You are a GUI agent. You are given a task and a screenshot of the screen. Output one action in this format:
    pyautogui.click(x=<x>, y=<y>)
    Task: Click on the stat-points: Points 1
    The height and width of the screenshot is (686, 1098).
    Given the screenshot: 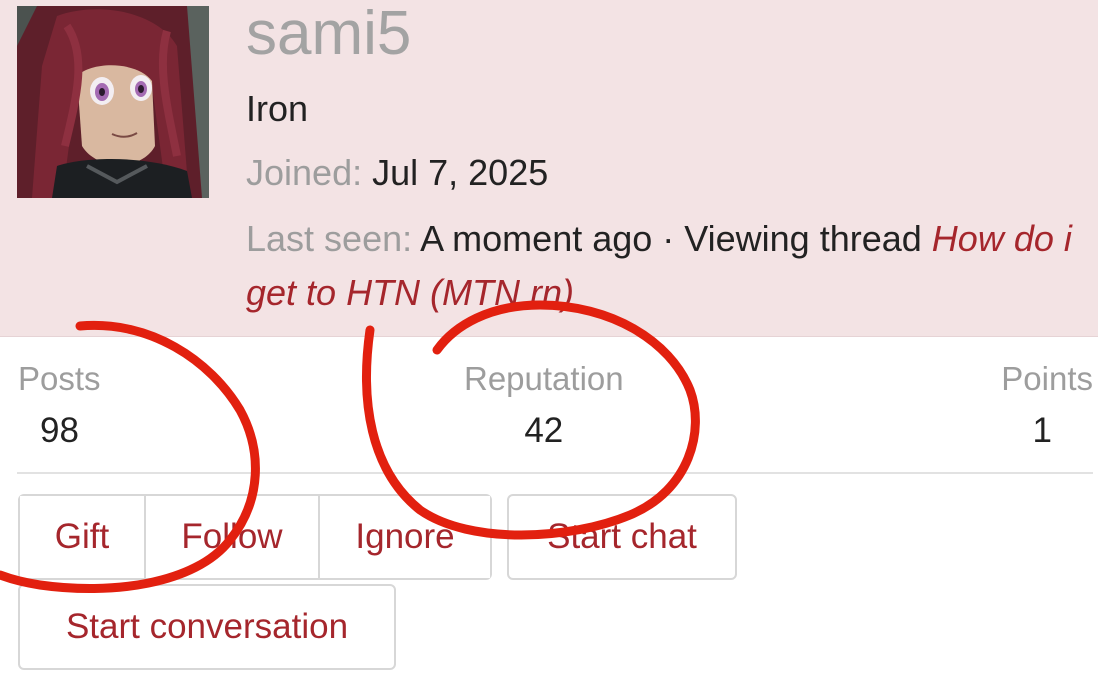 What is the action you would take?
    pyautogui.click(x=1047, y=406)
    